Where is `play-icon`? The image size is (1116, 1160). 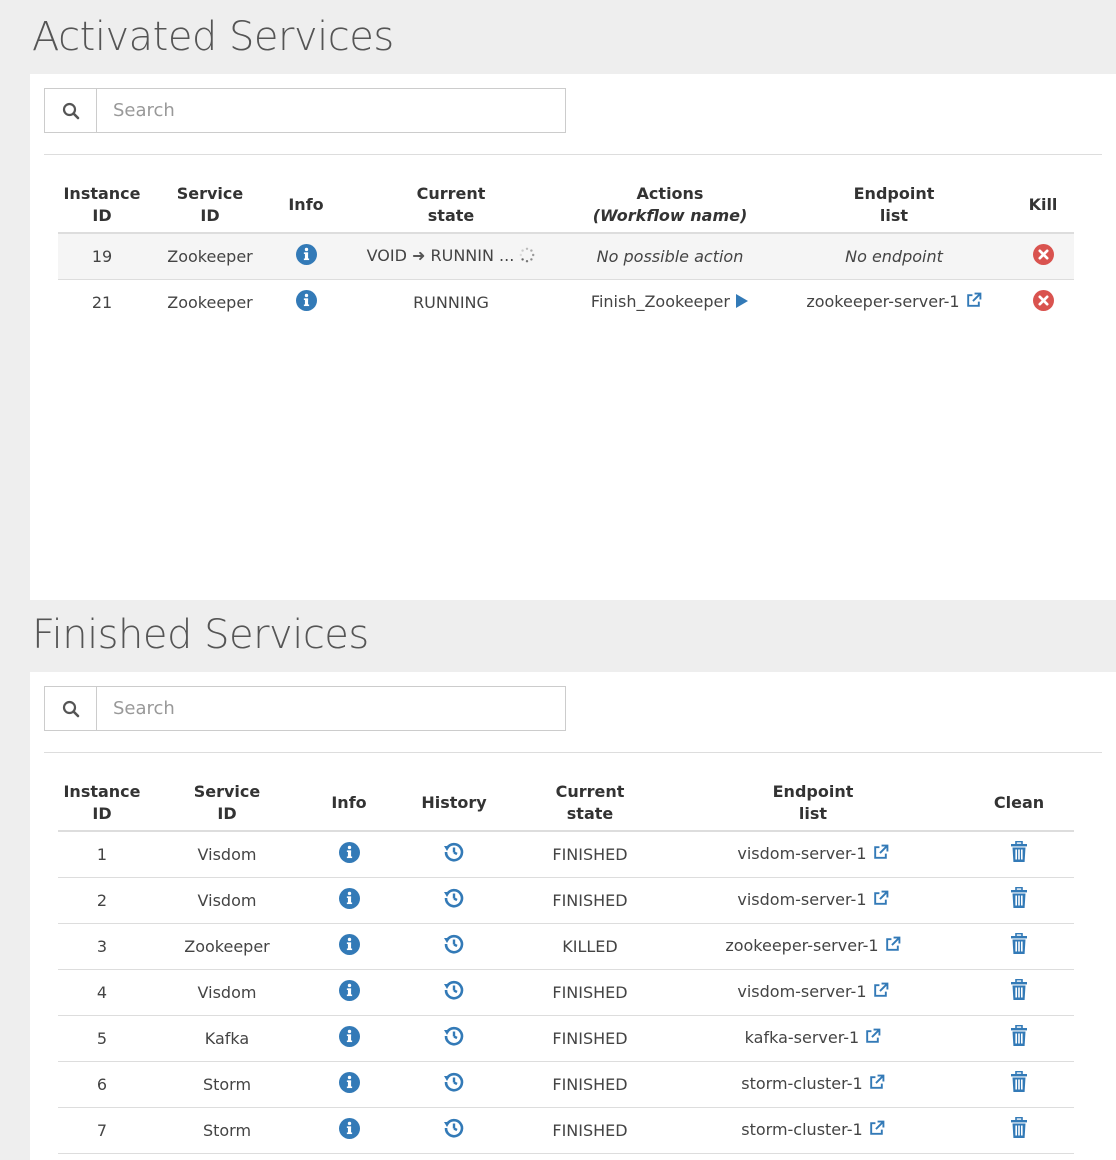
play-icon is located at coordinates (742, 303).